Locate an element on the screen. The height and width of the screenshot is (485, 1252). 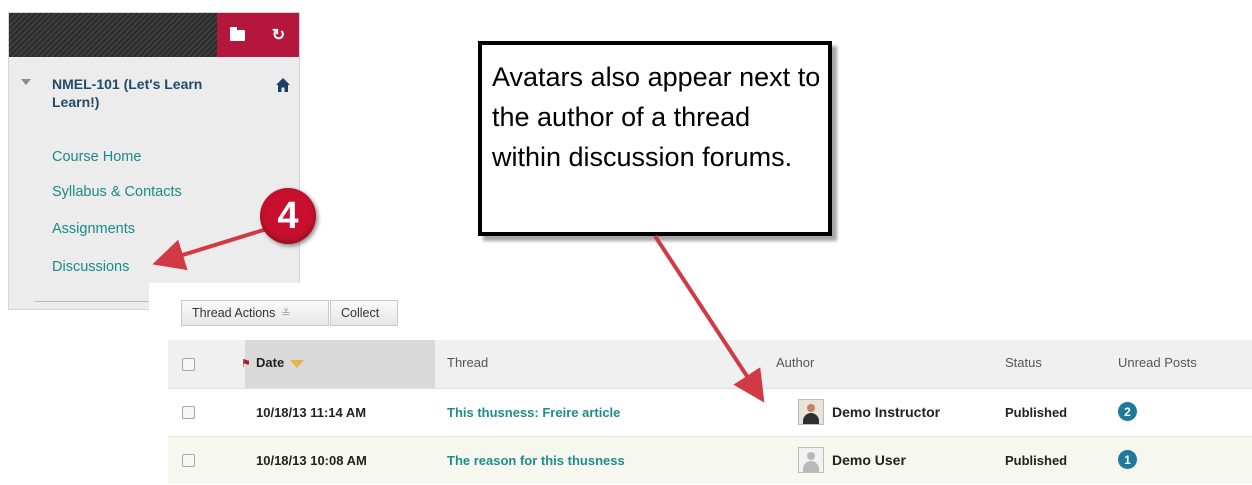
collect-label: Collect is located at coordinates (360, 313).